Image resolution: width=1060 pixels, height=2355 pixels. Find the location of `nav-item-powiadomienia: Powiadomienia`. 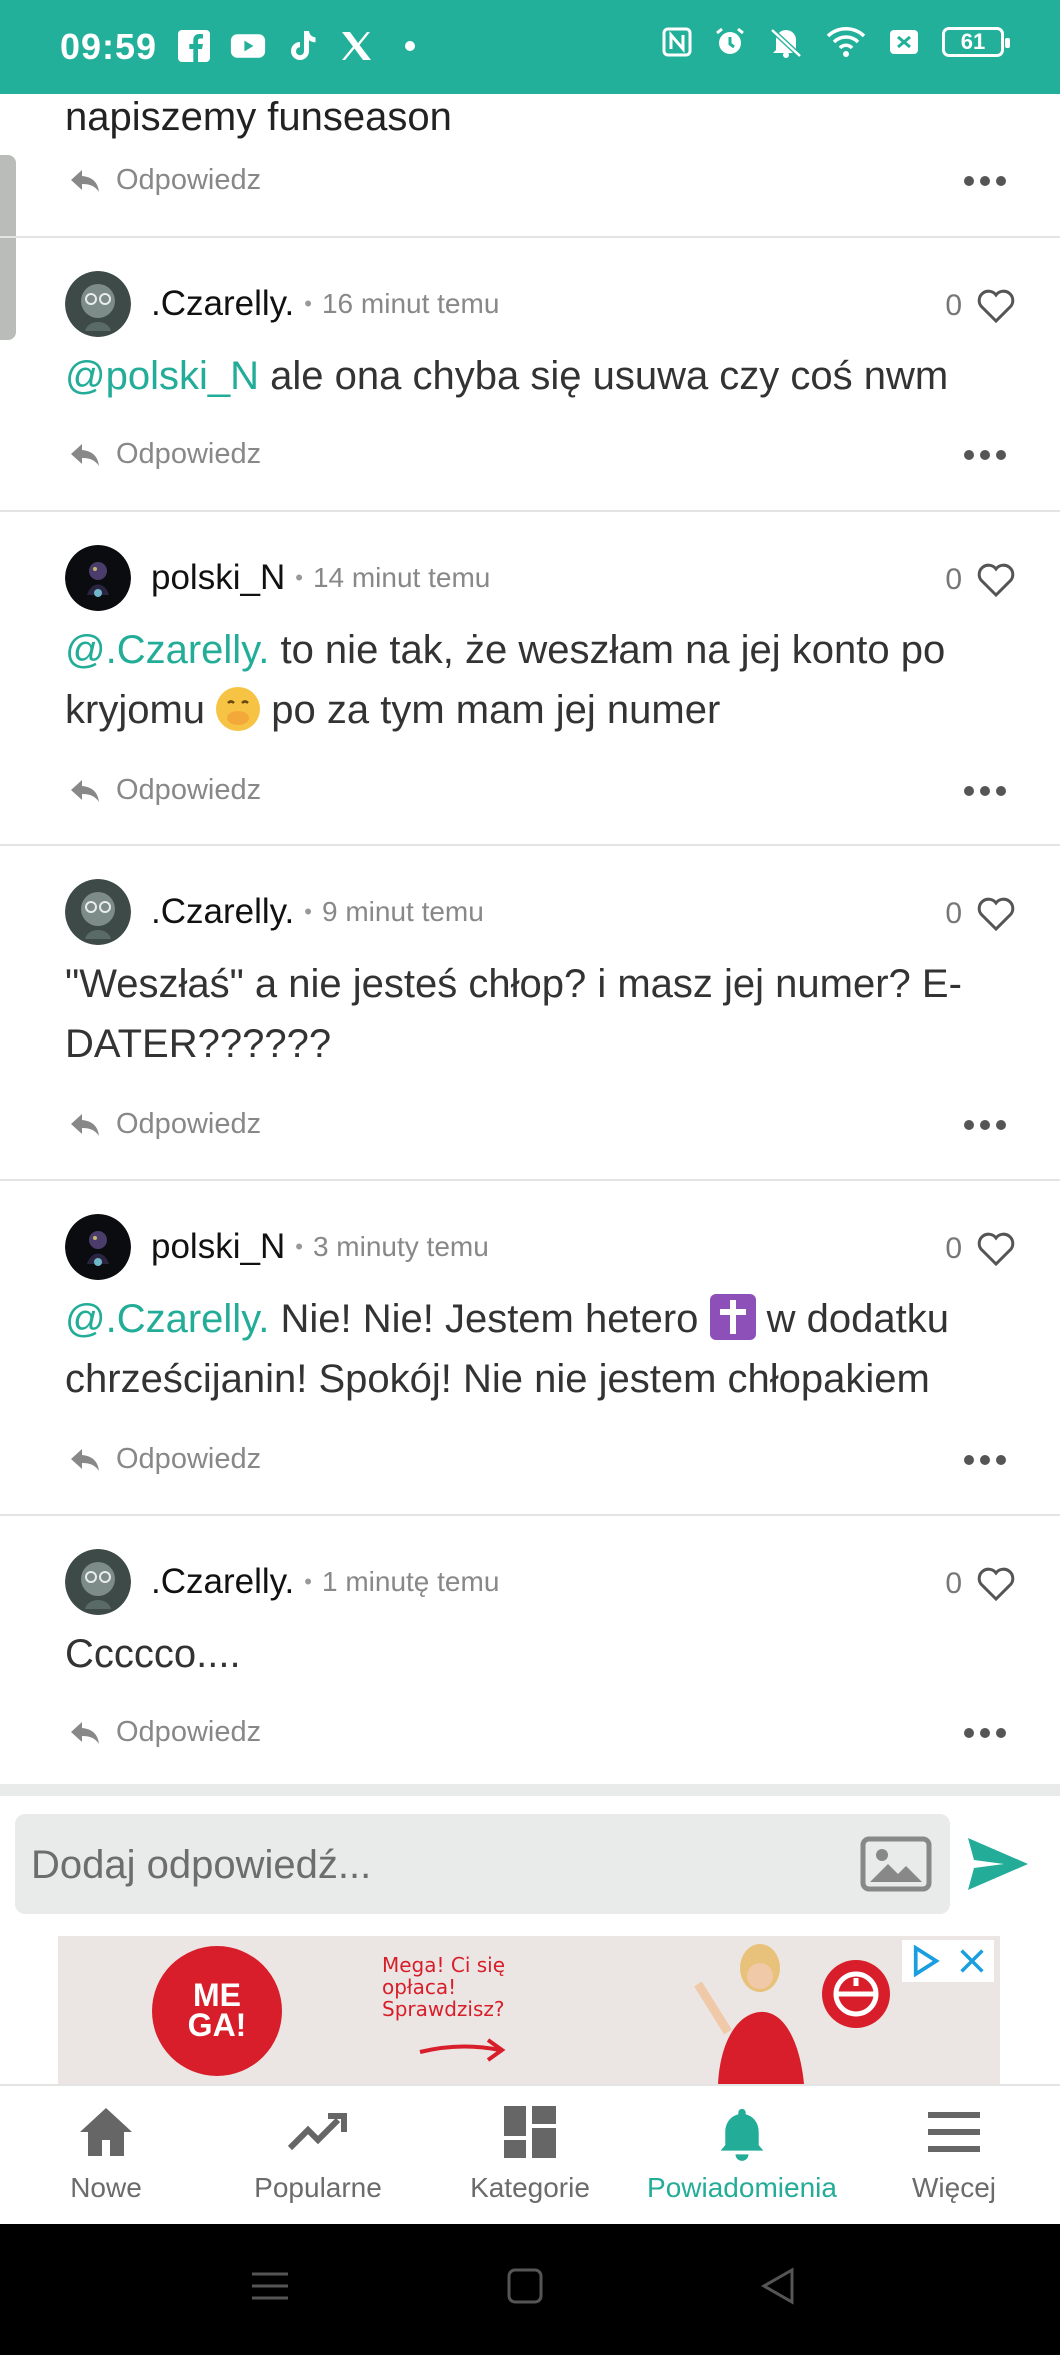

nav-item-powiadomienia: Powiadomienia is located at coordinates (742, 2156).